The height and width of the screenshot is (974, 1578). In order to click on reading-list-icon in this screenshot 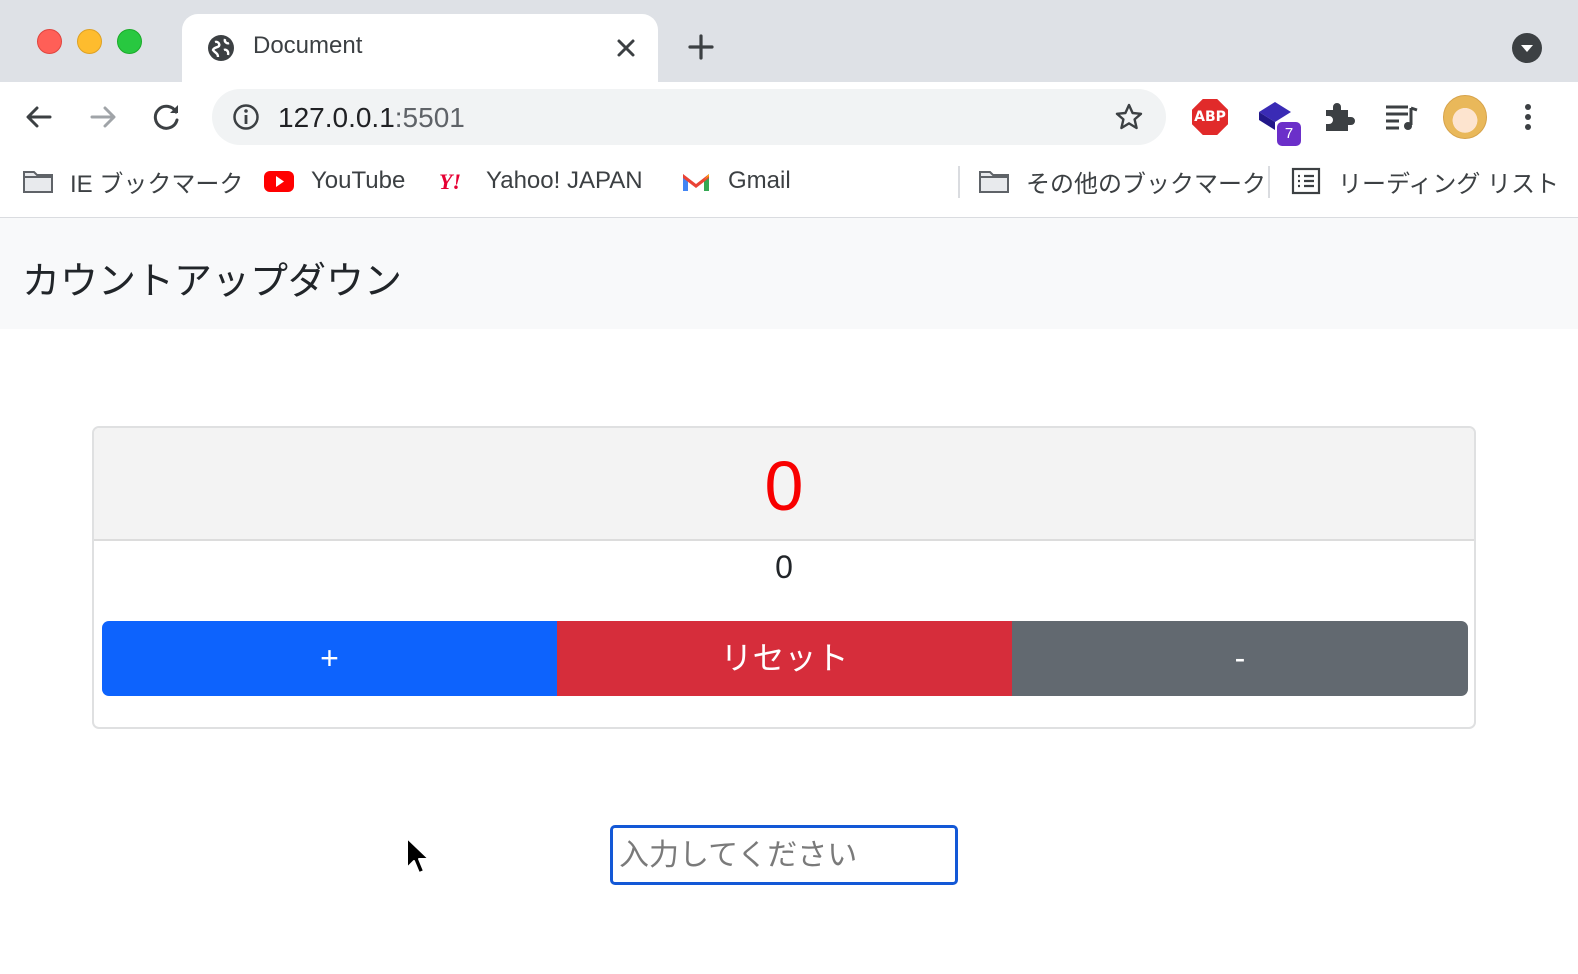, I will do `click(1306, 181)`.